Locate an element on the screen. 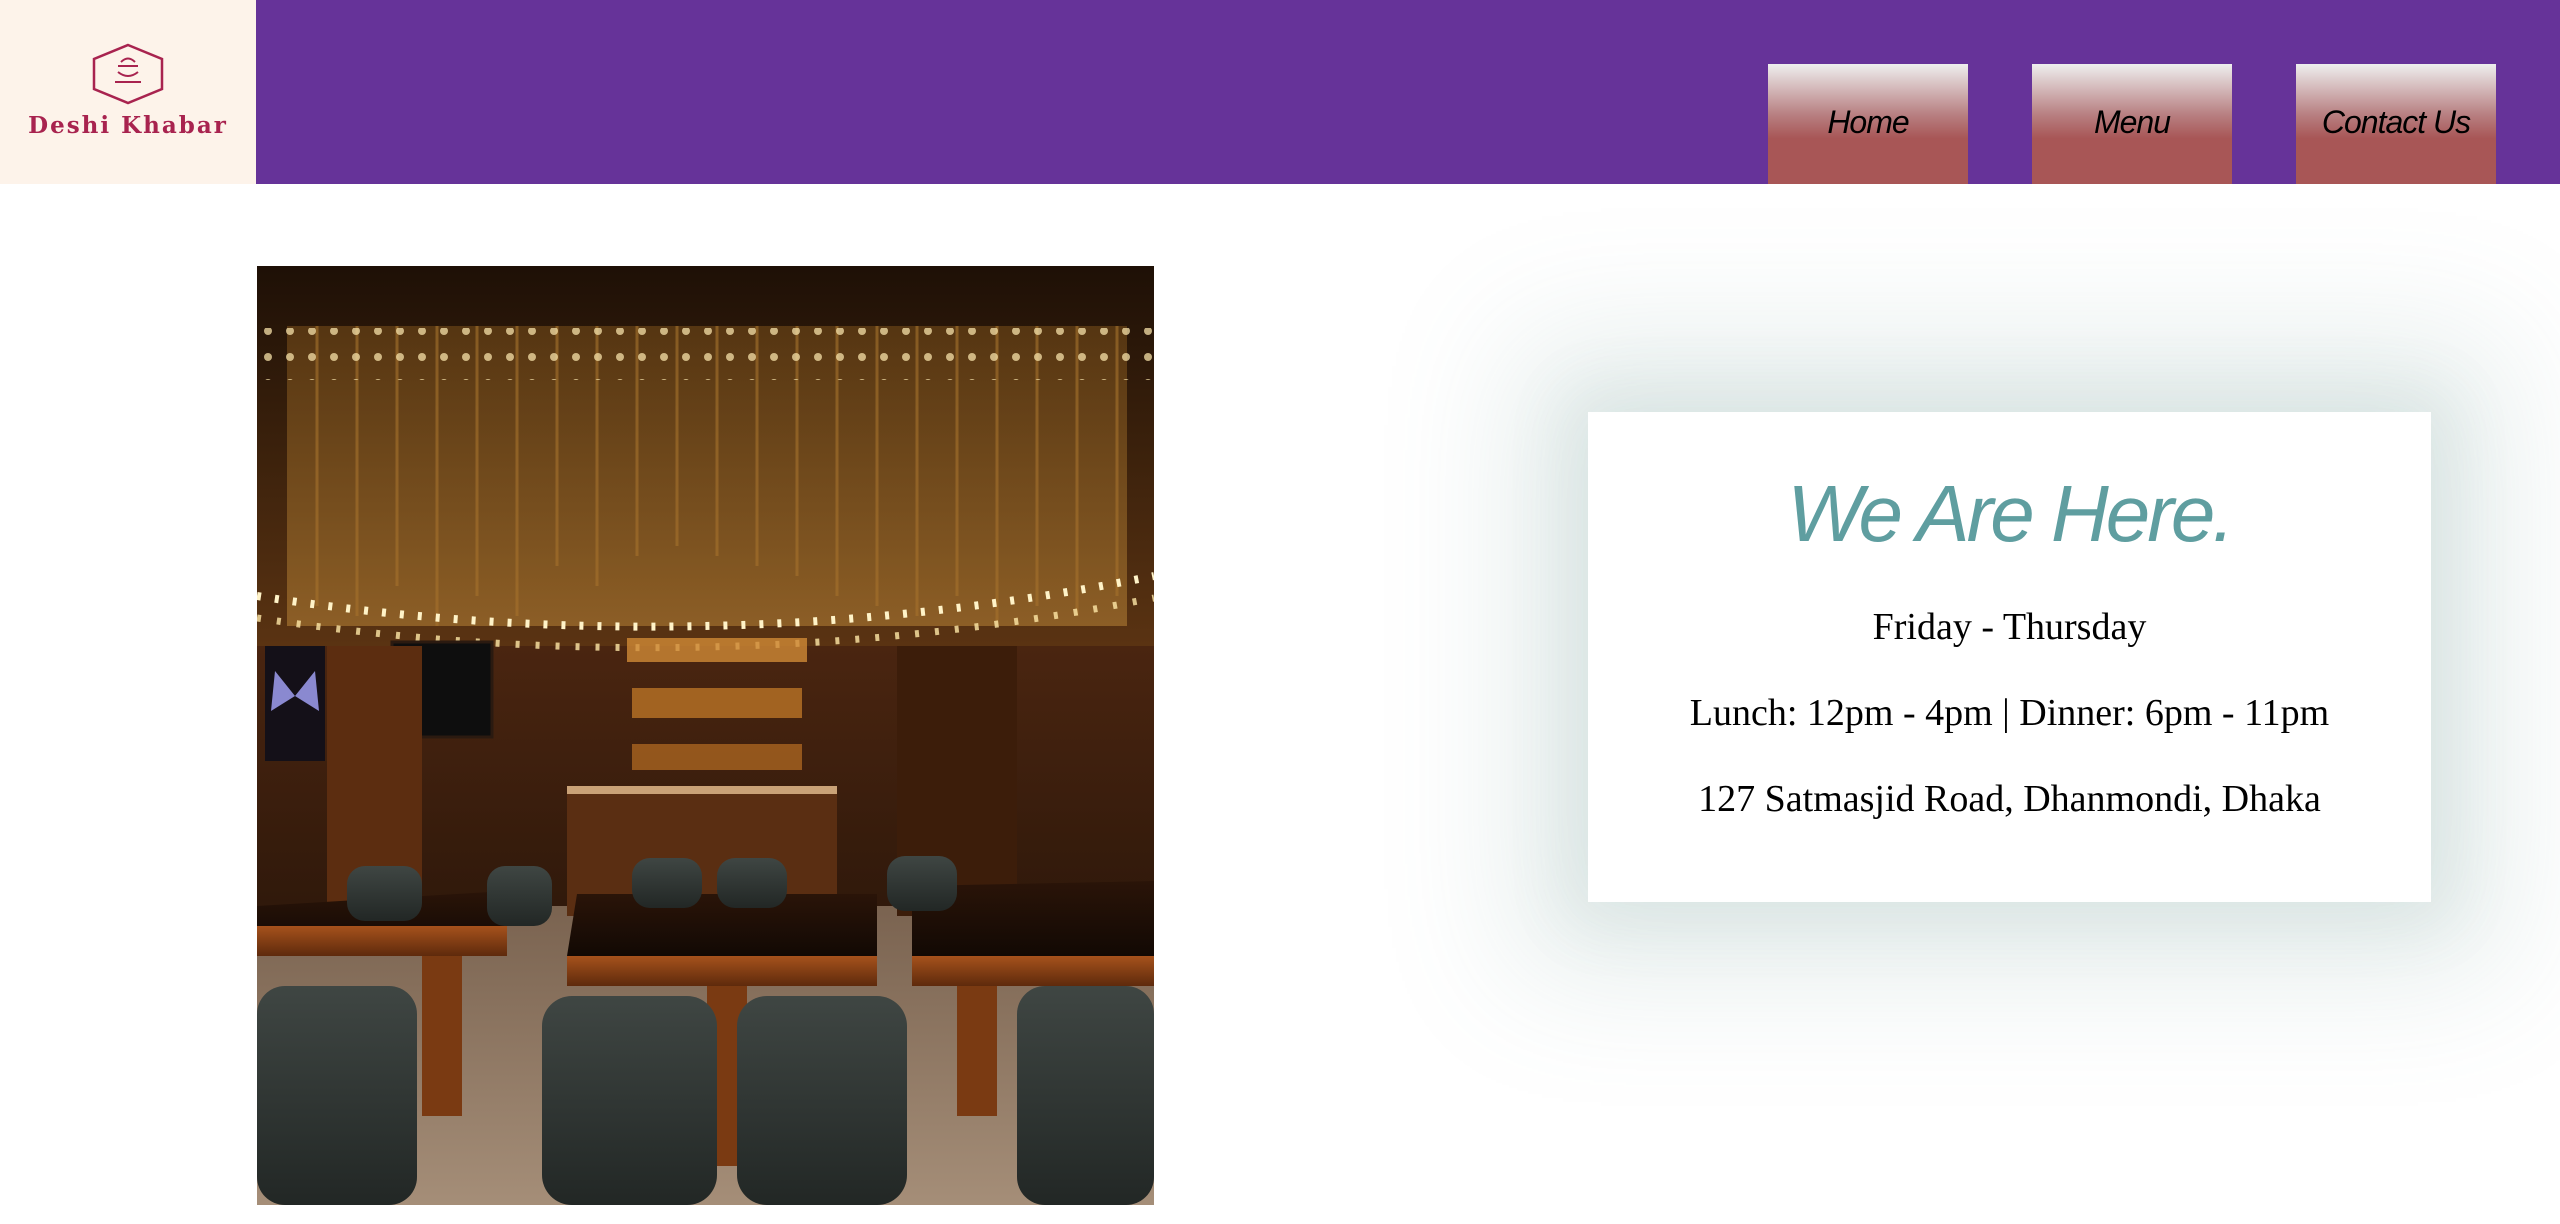 This screenshot has height=1224, width=2560. location-title: We Are Here. is located at coordinates (2010, 513).